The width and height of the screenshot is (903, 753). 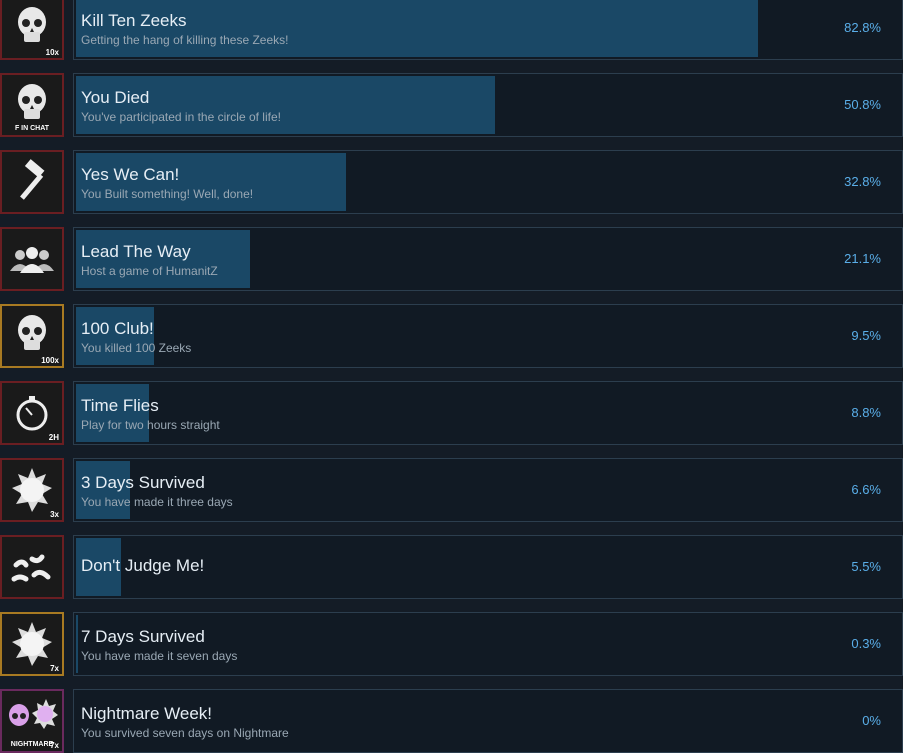 What do you see at coordinates (862, 27) in the screenshot?
I see `unlock-percent: 82.8%` at bounding box center [862, 27].